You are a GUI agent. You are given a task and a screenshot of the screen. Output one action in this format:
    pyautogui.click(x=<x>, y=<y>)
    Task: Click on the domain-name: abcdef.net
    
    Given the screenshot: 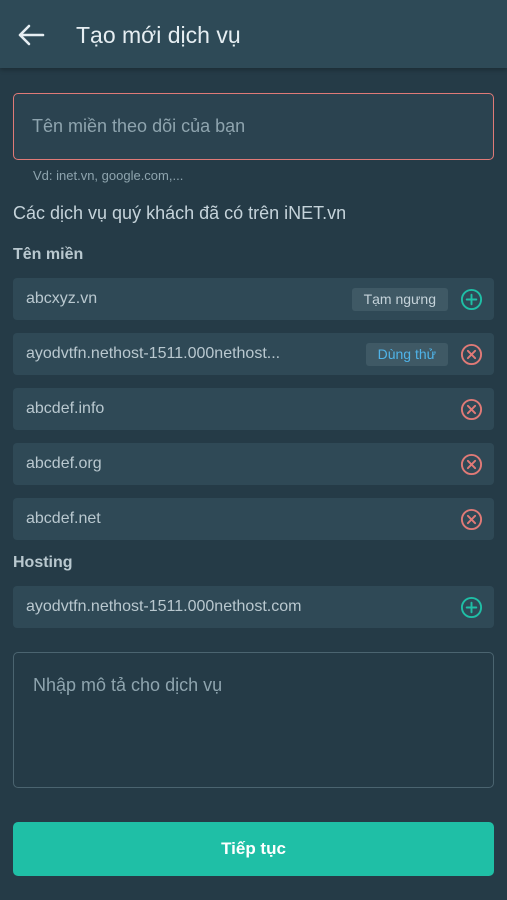 What is the action you would take?
    pyautogui.click(x=63, y=518)
    